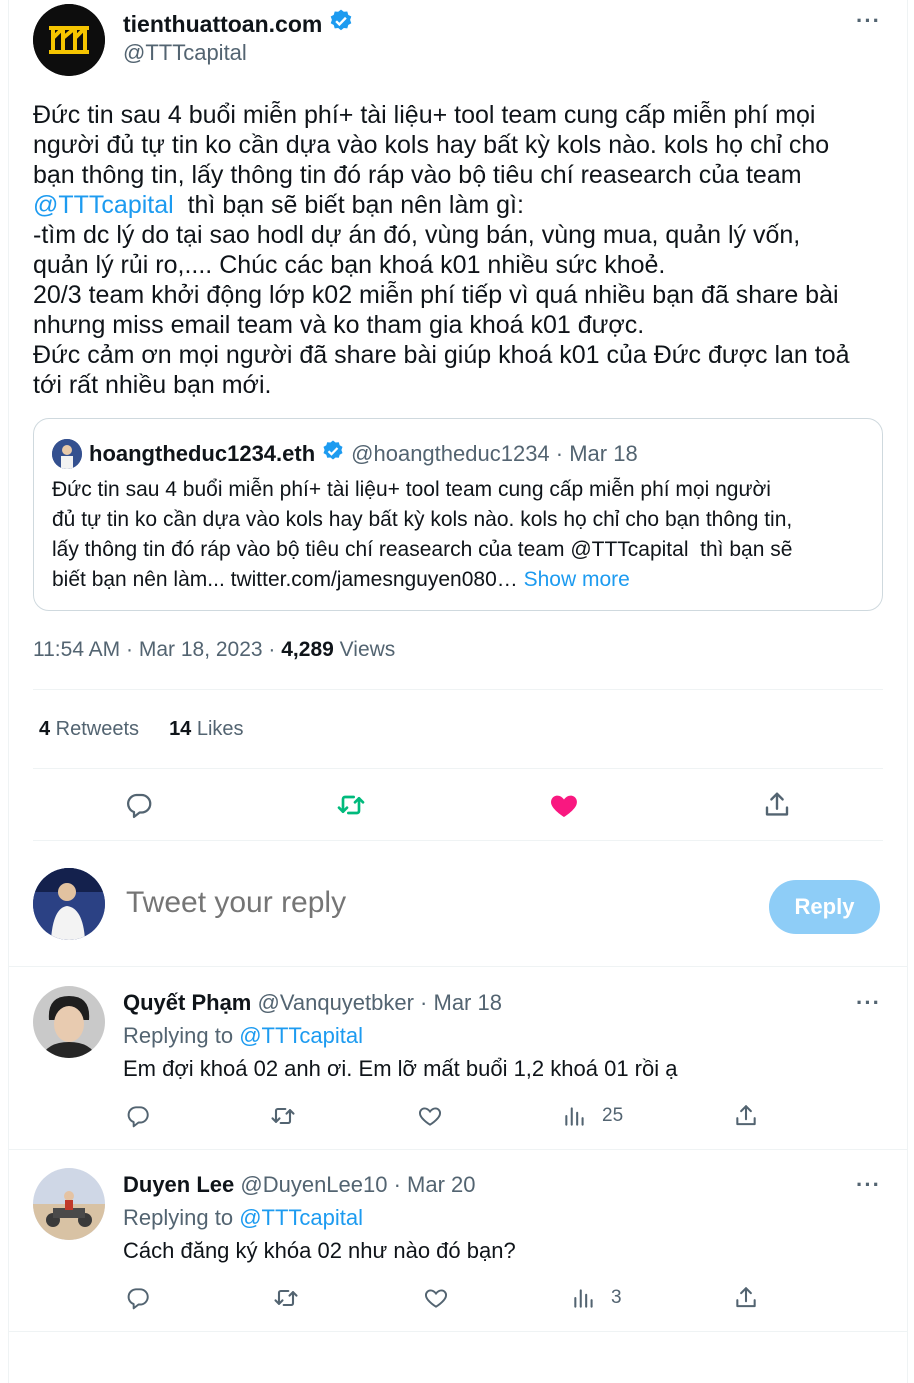  What do you see at coordinates (355, 1184) in the screenshot?
I see `reply-meta: @DuyenLee10 · Mar 20` at bounding box center [355, 1184].